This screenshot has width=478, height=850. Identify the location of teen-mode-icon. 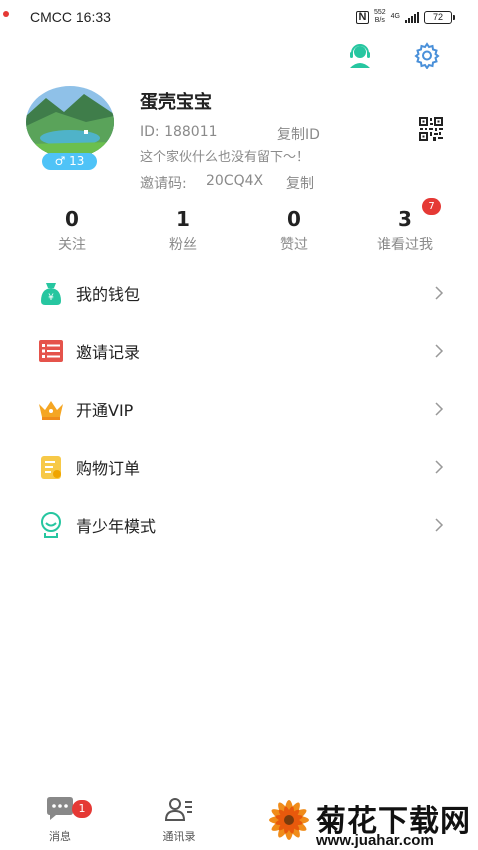
(51, 525).